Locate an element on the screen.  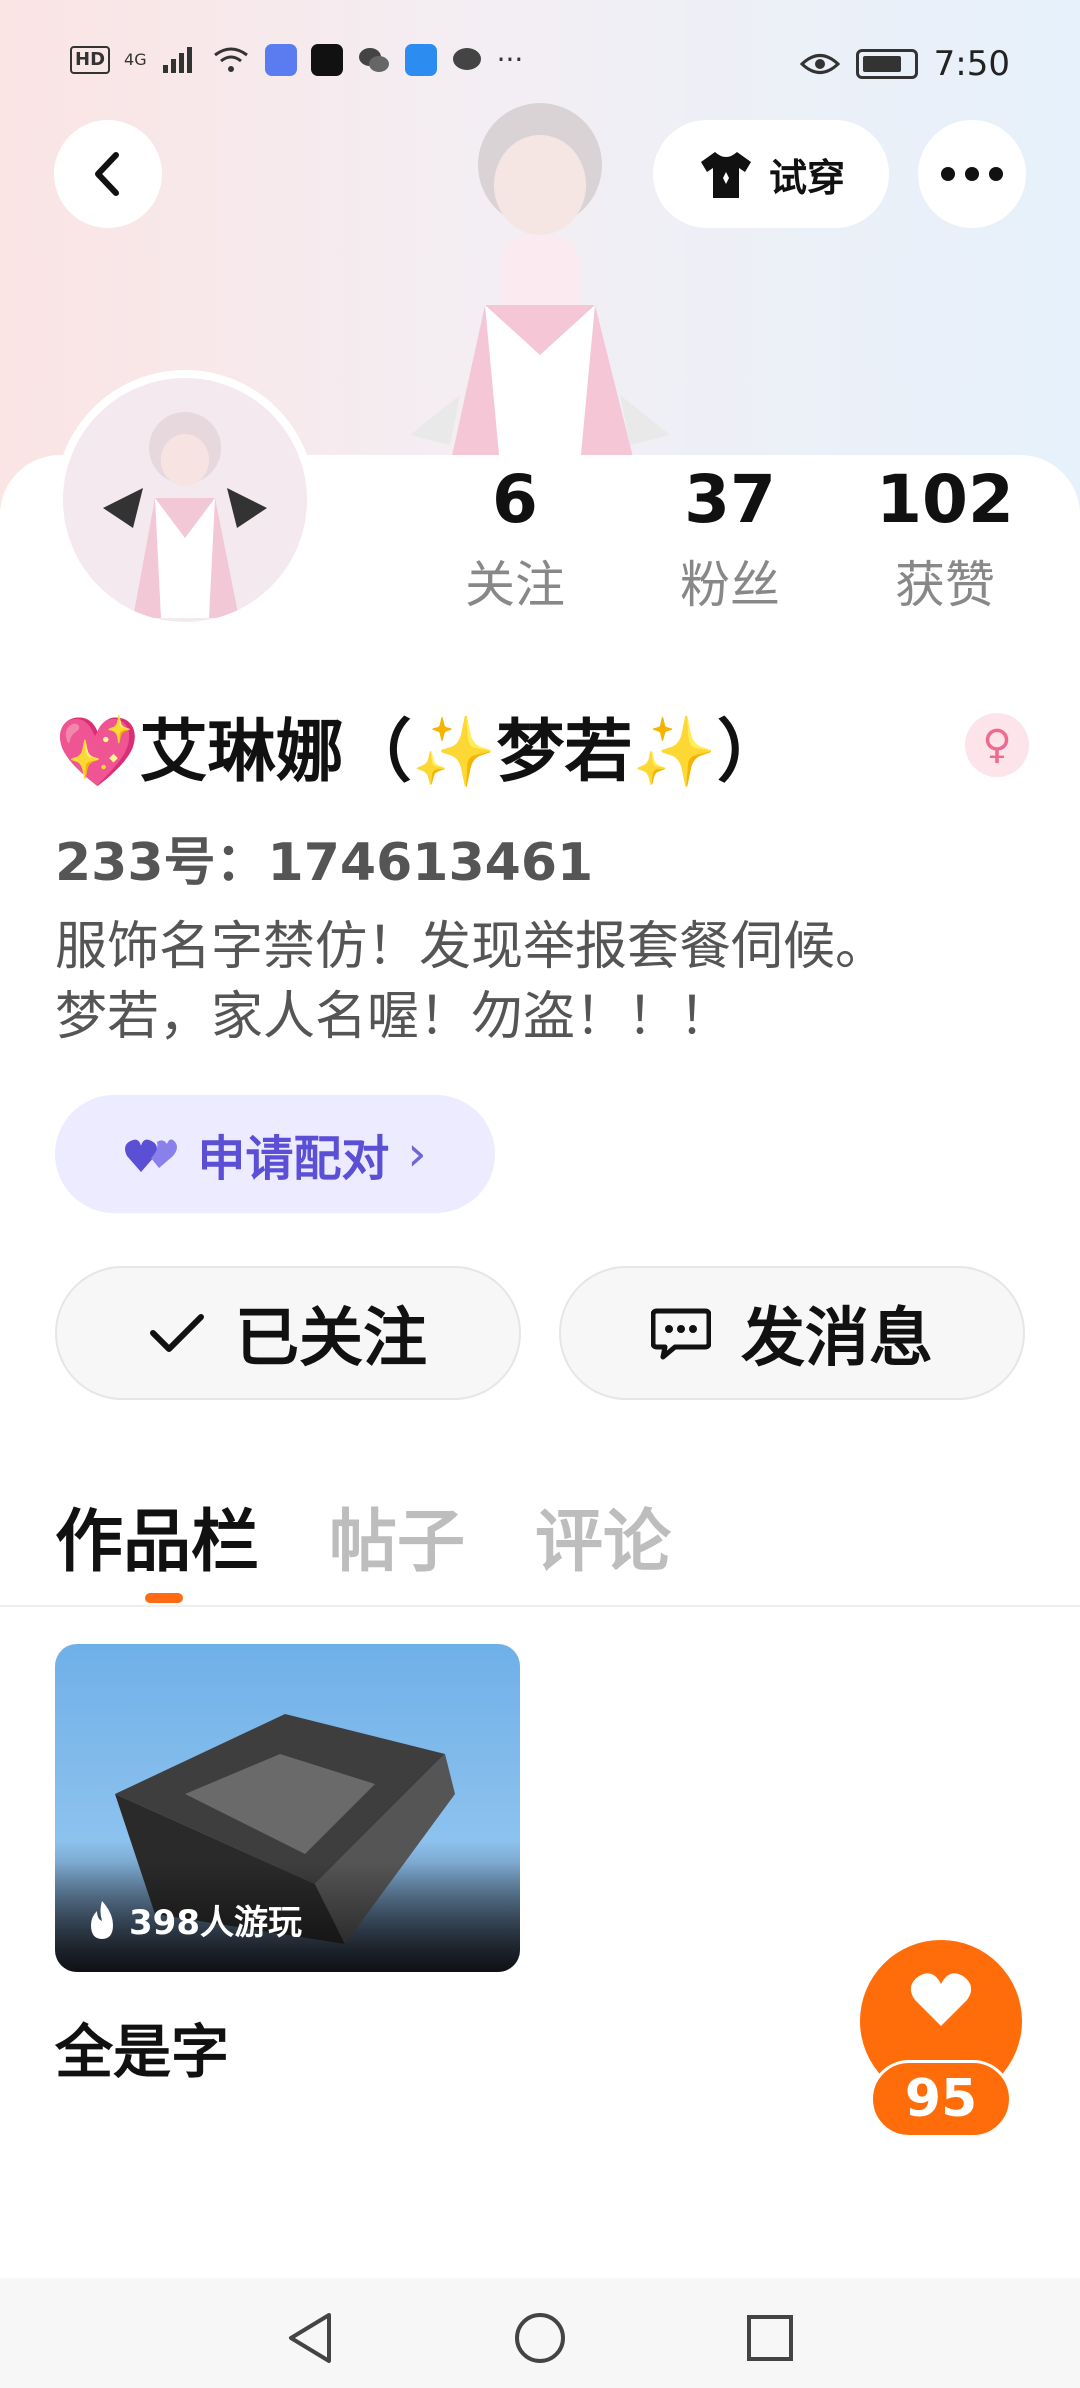
stat-value: 102 is located at coordinates (945, 499).